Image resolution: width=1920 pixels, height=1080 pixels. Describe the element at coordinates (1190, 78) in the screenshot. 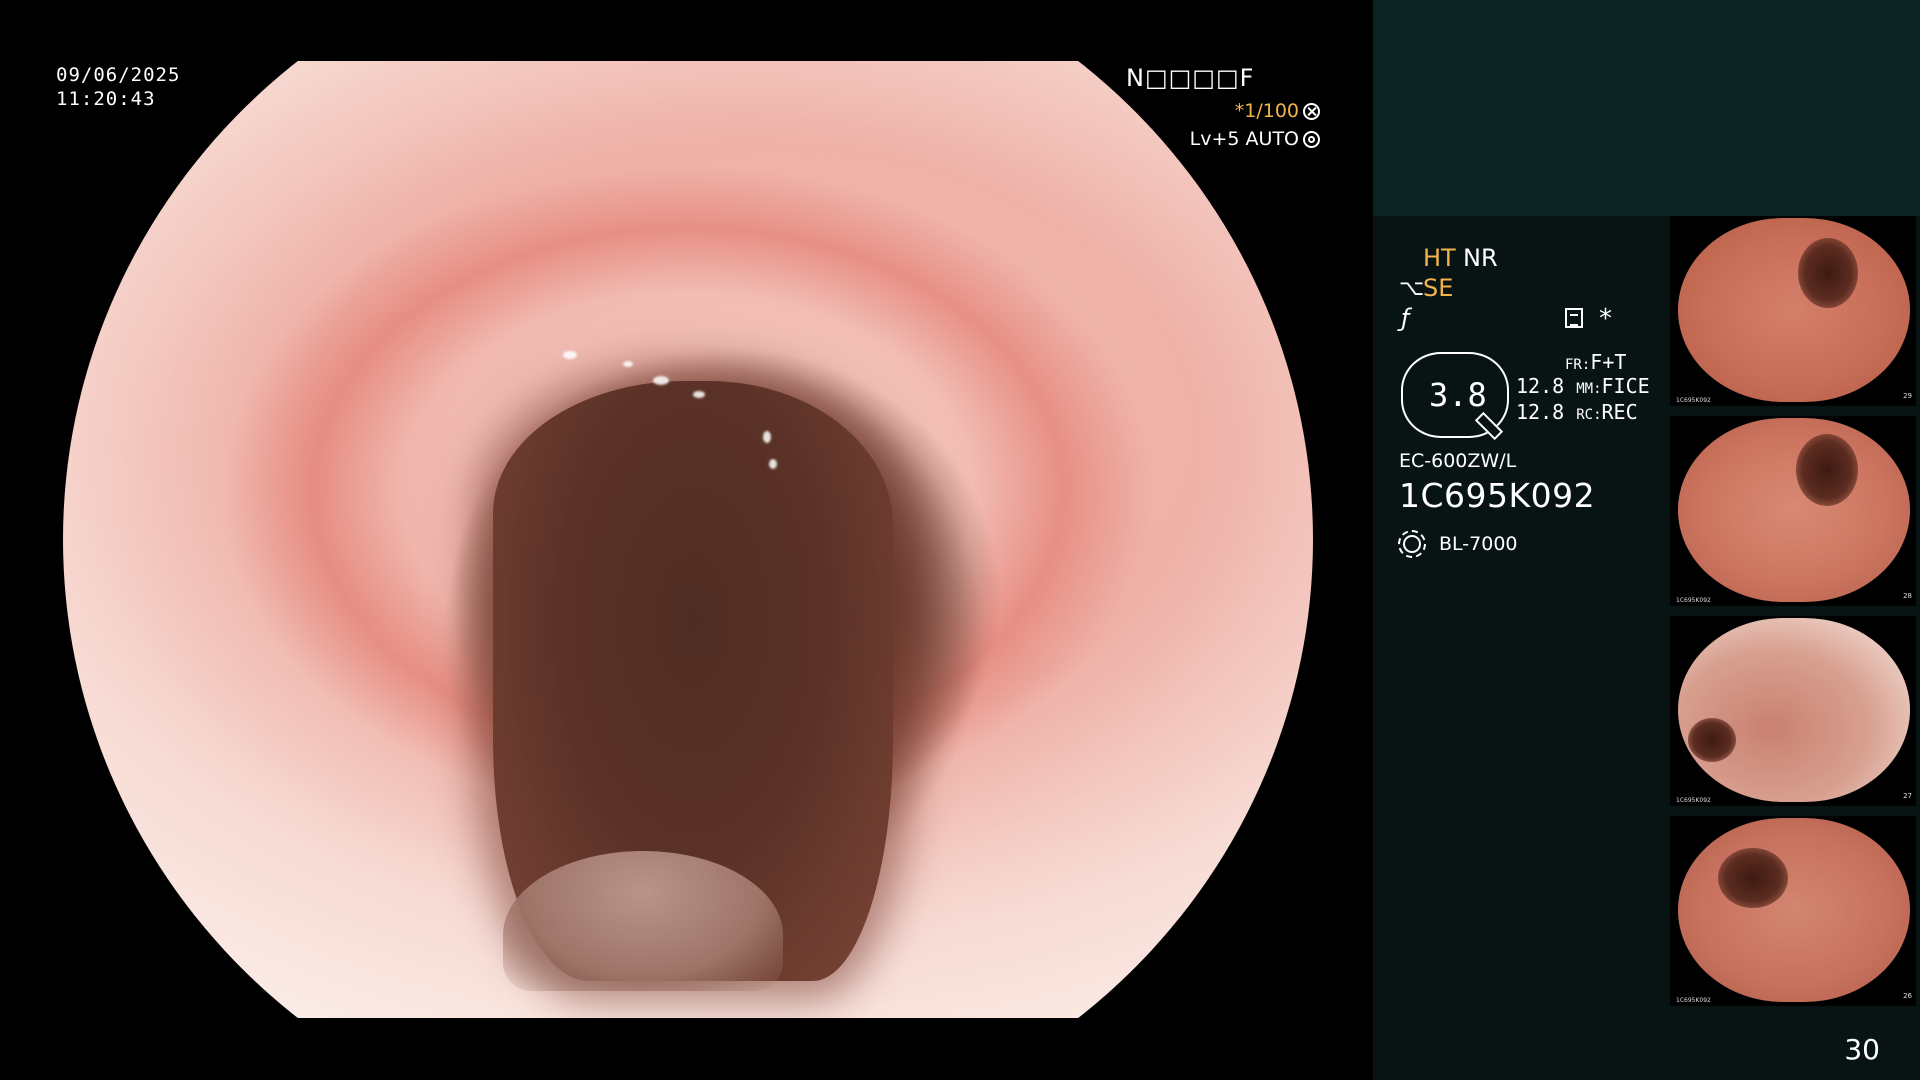

I see `patient-id: N□□□□F` at that location.